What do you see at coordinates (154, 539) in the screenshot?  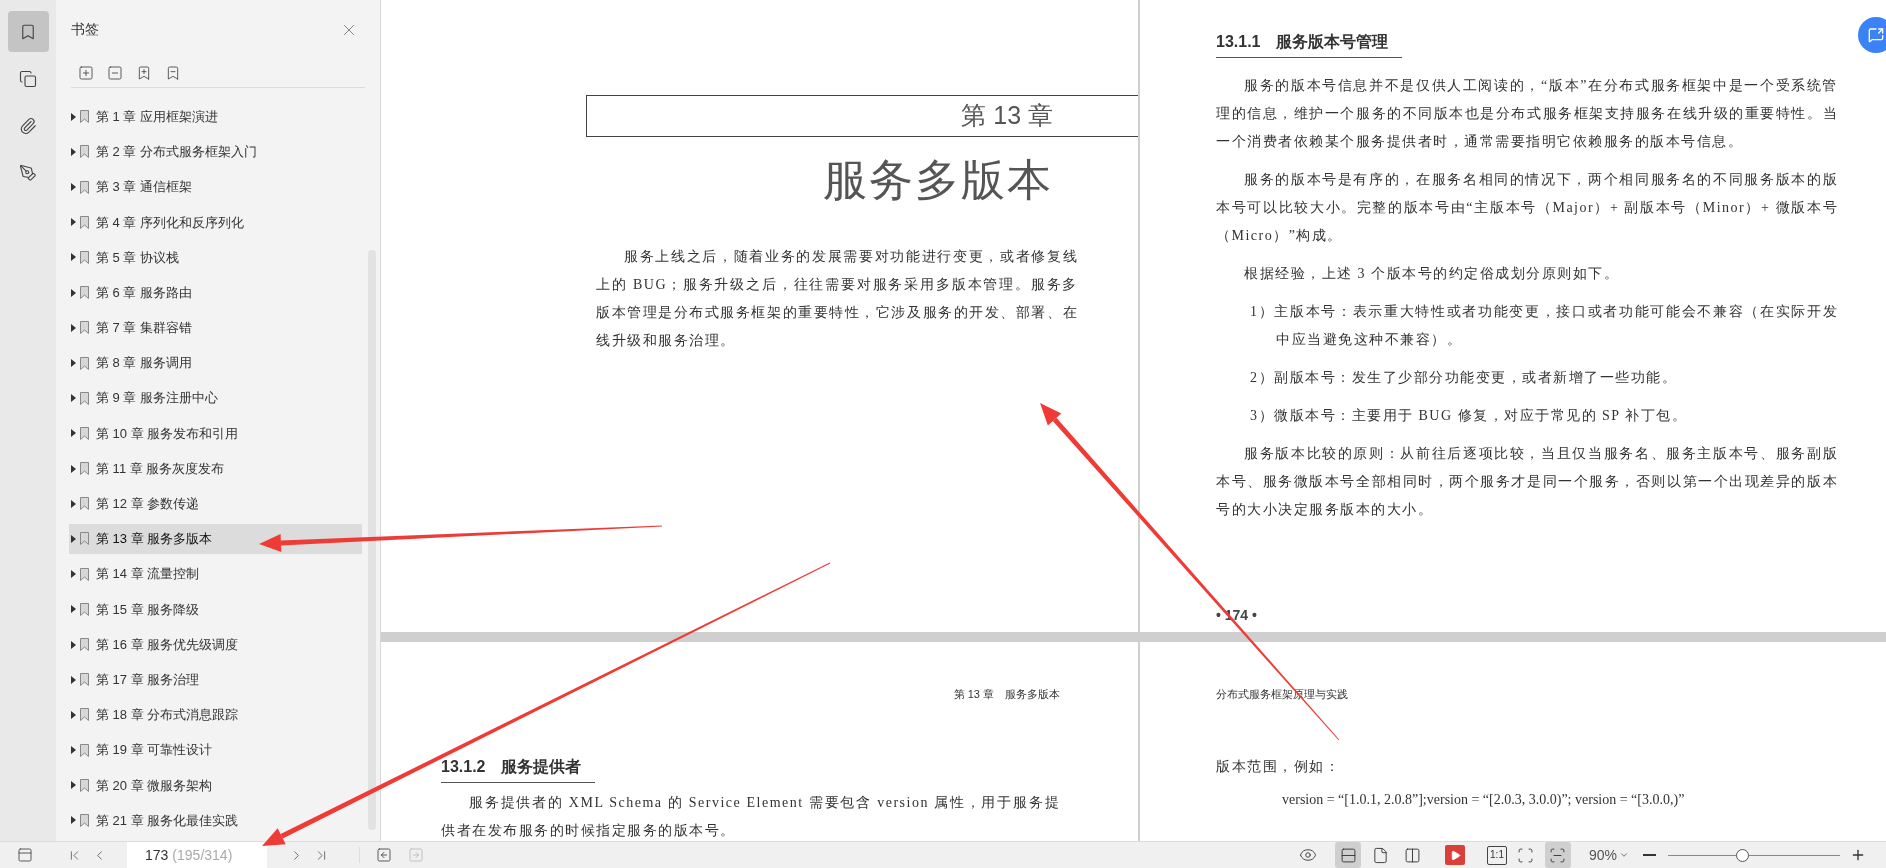 I see `bookmark-label: 第 13 章 服务多版本` at bounding box center [154, 539].